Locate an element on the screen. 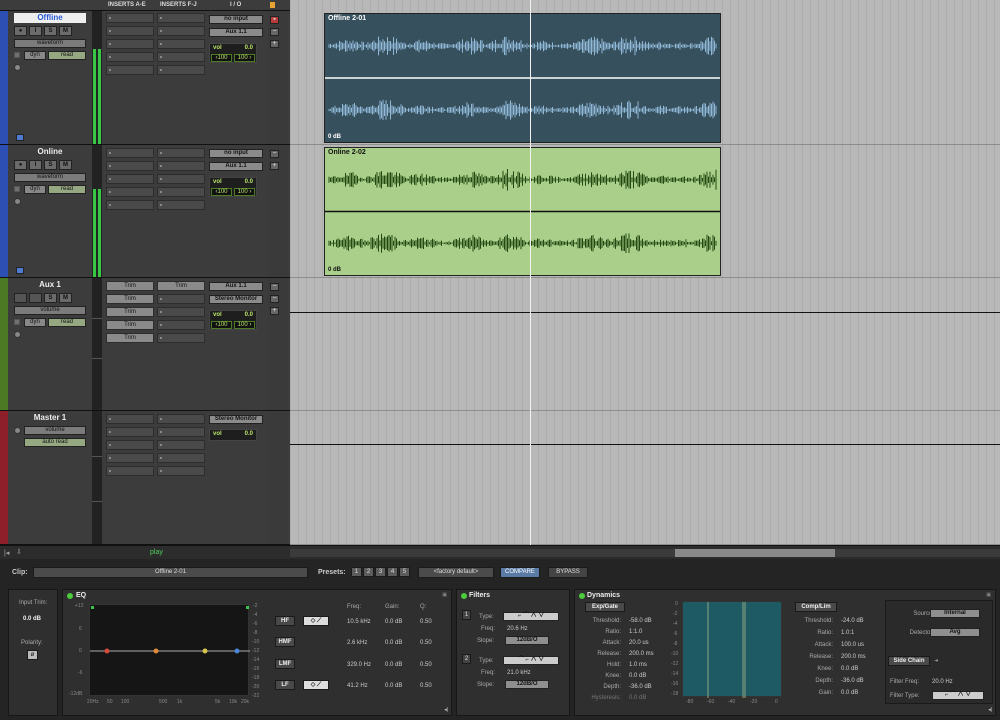  track-name: Aux 1 is located at coordinates (50, 285).